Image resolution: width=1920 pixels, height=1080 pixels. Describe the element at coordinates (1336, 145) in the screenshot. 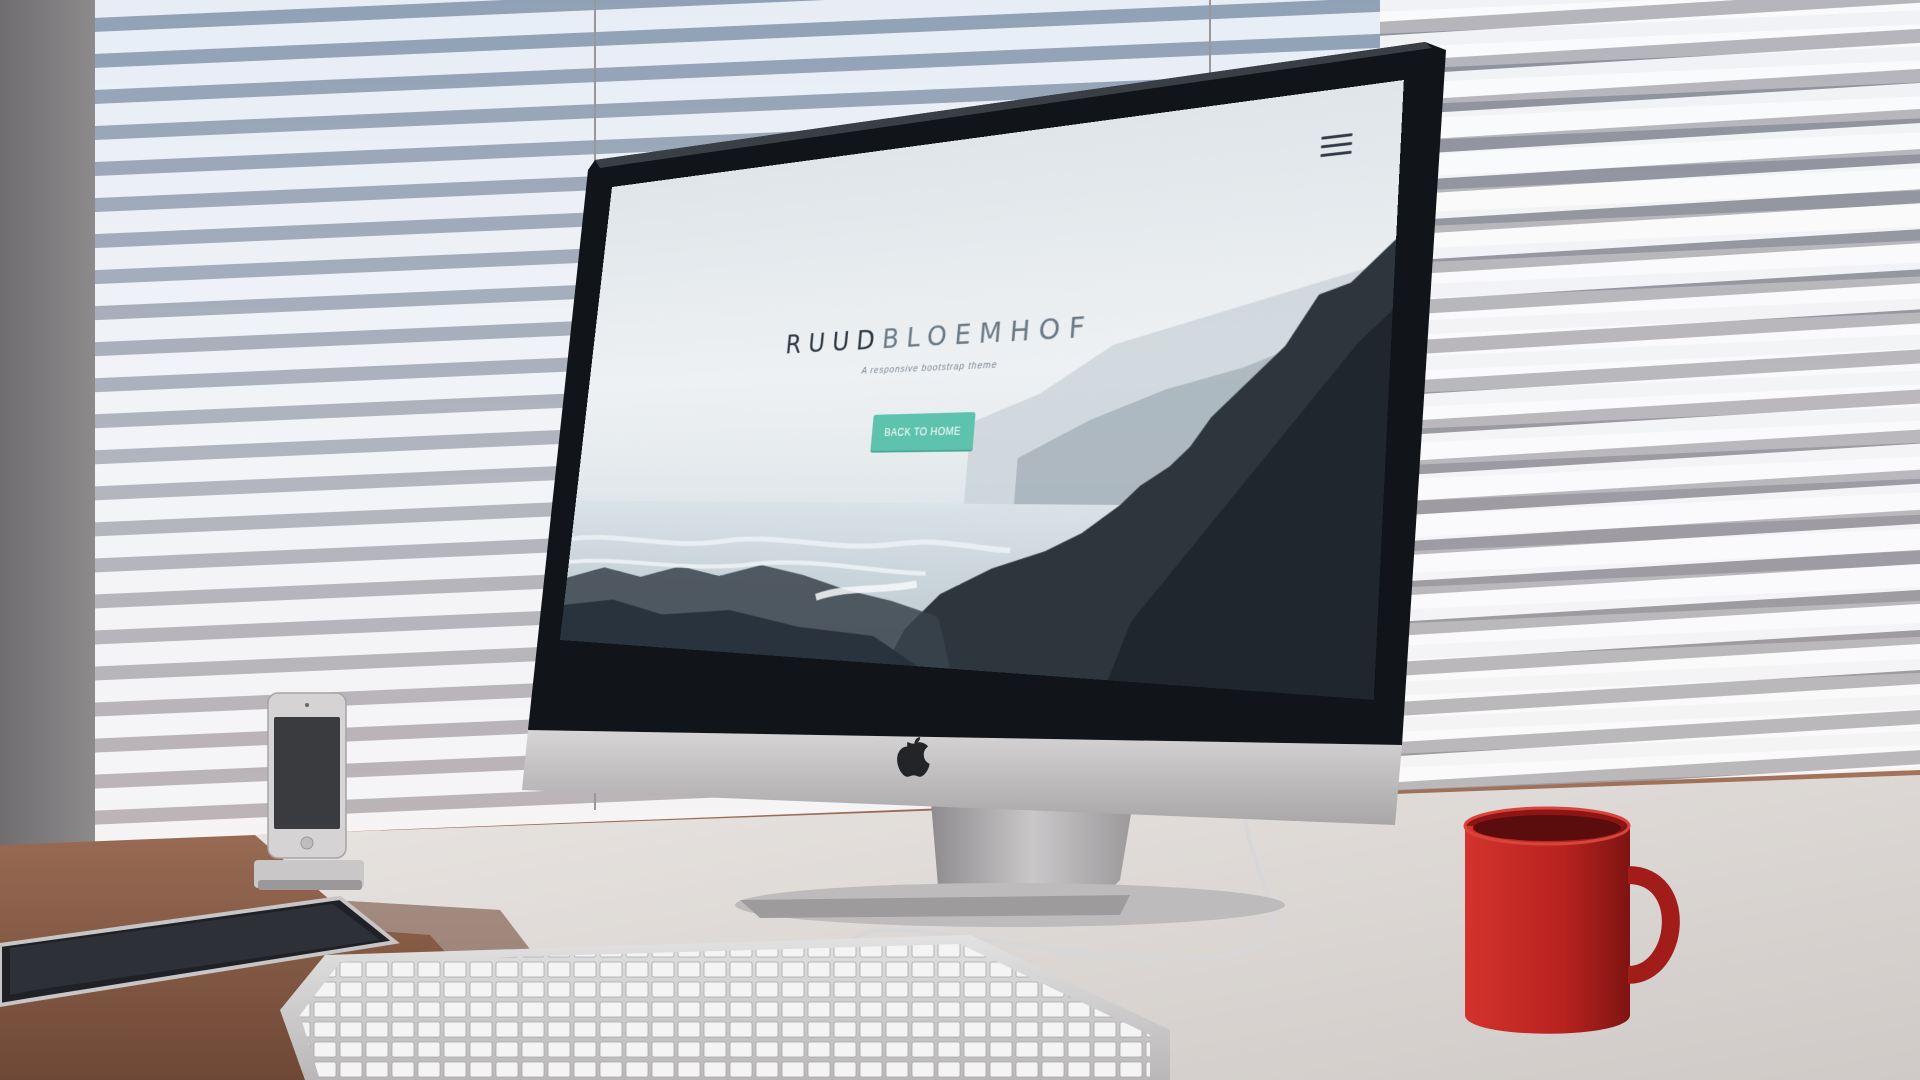

I see `hamburger-menu-icon` at that location.